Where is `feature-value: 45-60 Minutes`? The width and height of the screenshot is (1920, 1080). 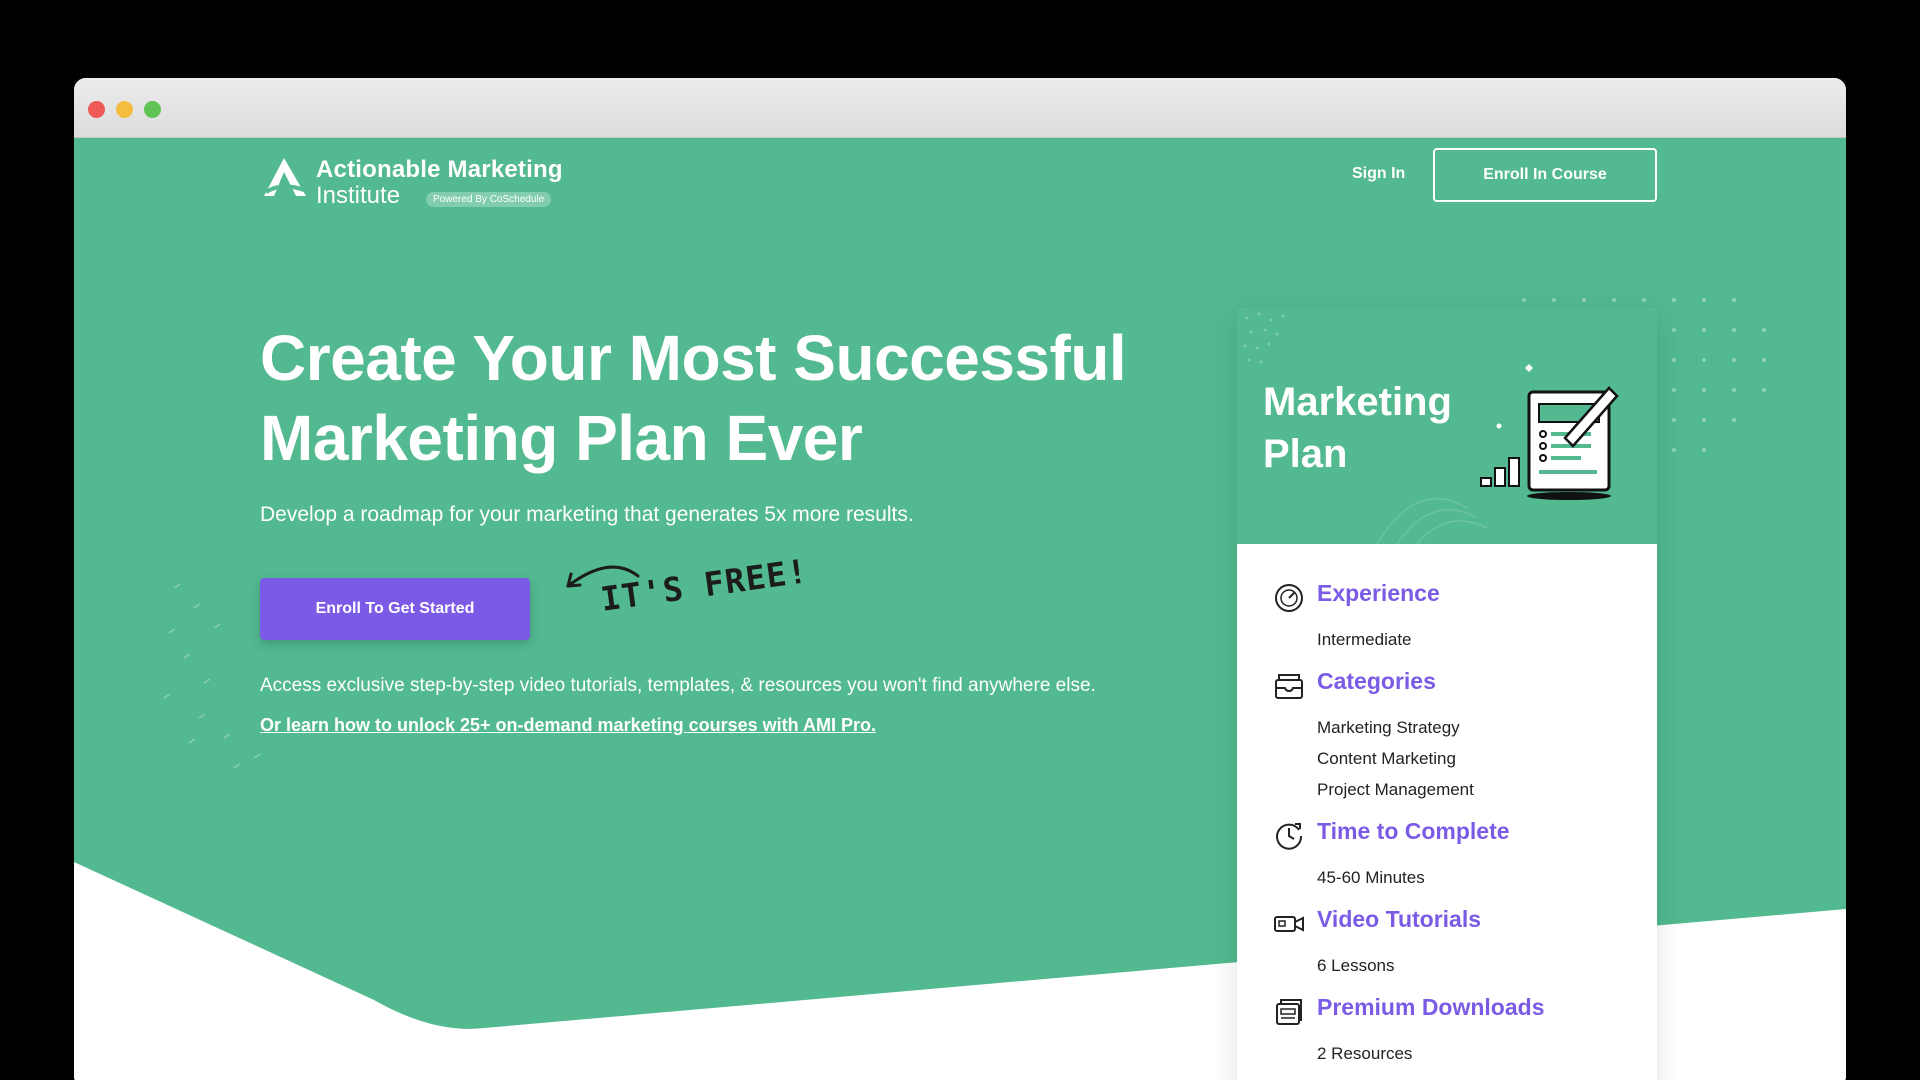
feature-value: 45-60 Minutes is located at coordinates (1371, 877).